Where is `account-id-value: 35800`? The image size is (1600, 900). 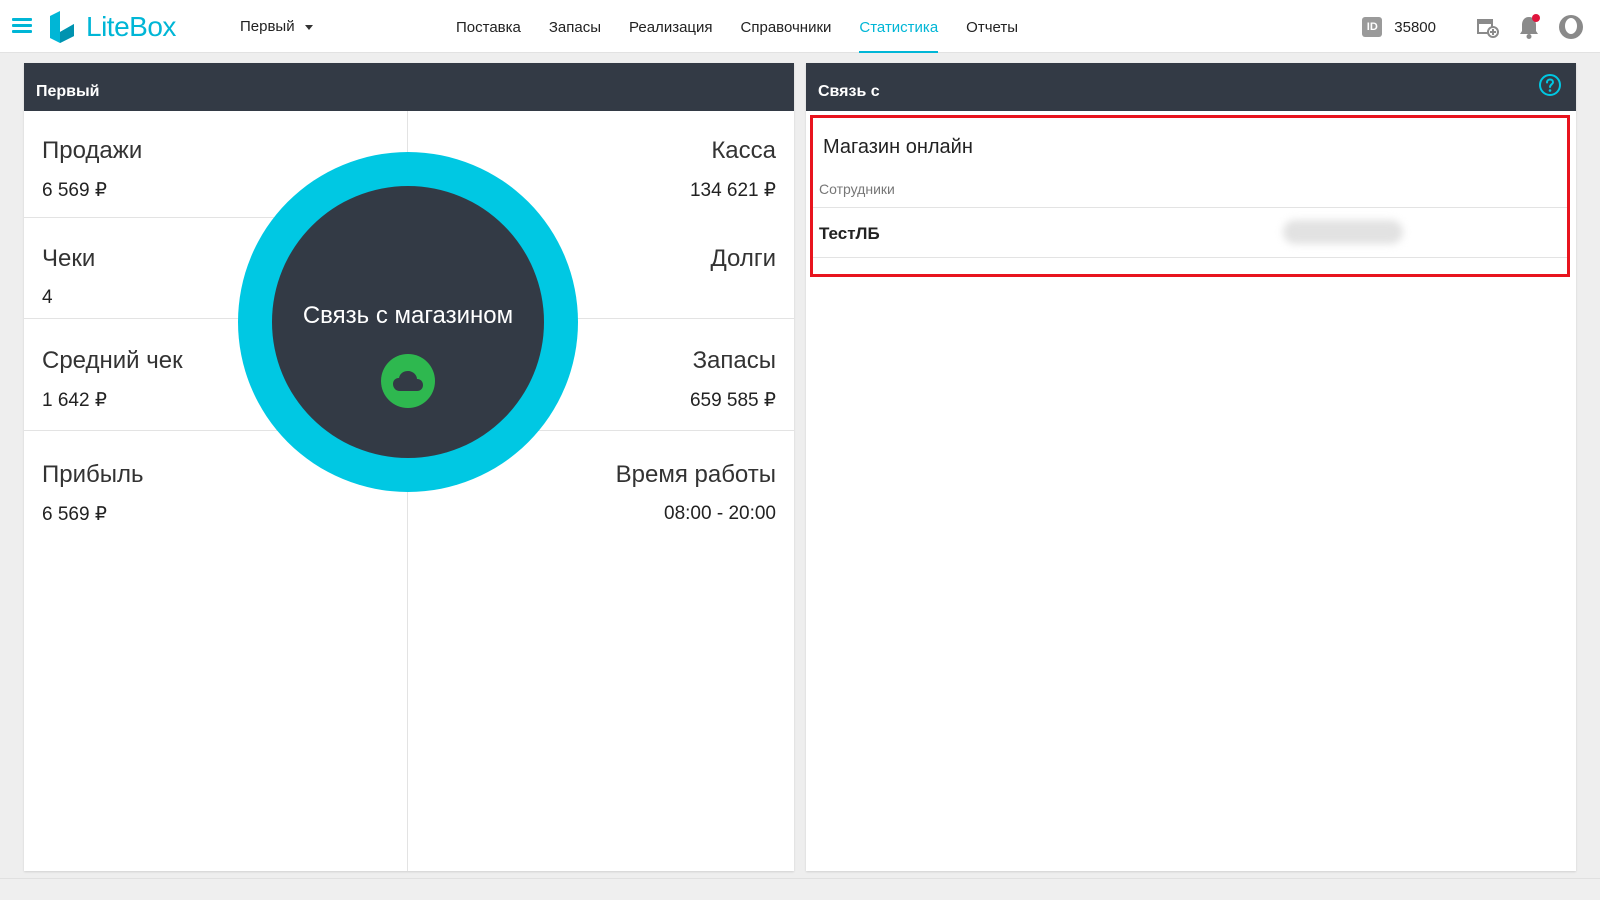 account-id-value: 35800 is located at coordinates (1415, 27).